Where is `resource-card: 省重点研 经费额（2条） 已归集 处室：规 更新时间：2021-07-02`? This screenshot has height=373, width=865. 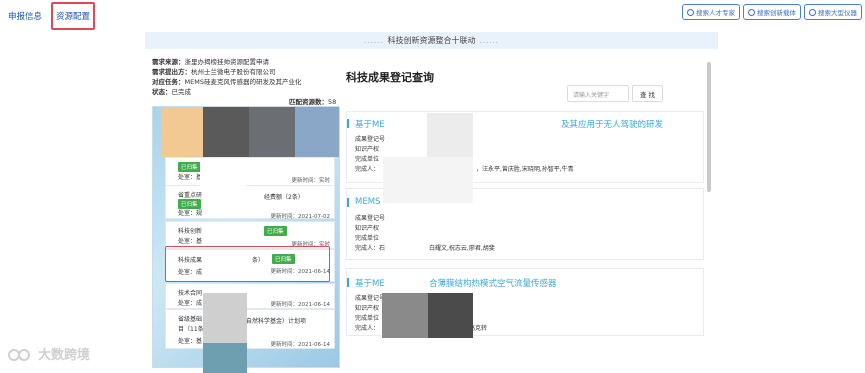
resource-card: 省重点研 经费额（2条） 已归集 处室：规 更新时间：2021-07-02 is located at coordinates (250, 202).